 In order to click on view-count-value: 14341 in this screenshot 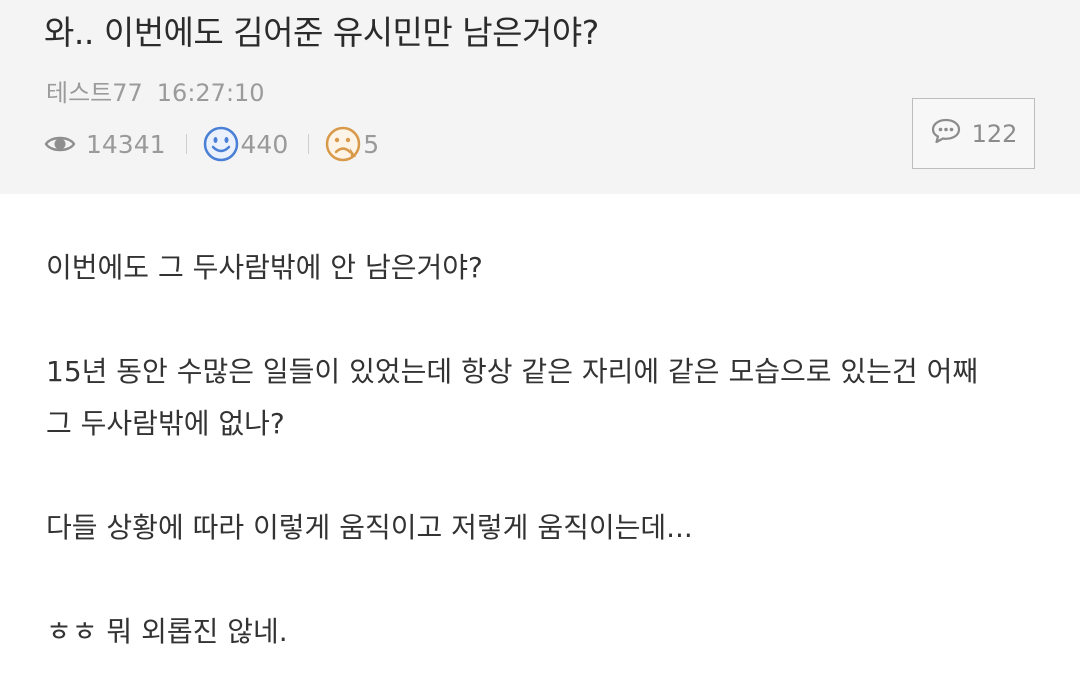, I will do `click(126, 144)`.